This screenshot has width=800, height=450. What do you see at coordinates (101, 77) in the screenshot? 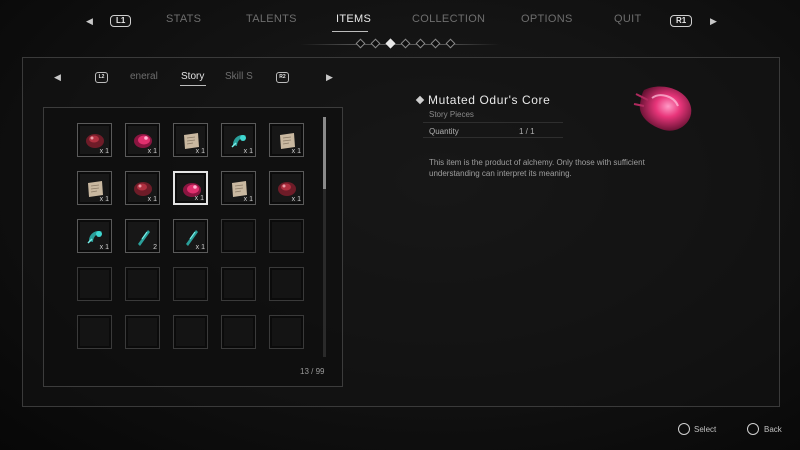
I see `l2-button: L2` at bounding box center [101, 77].